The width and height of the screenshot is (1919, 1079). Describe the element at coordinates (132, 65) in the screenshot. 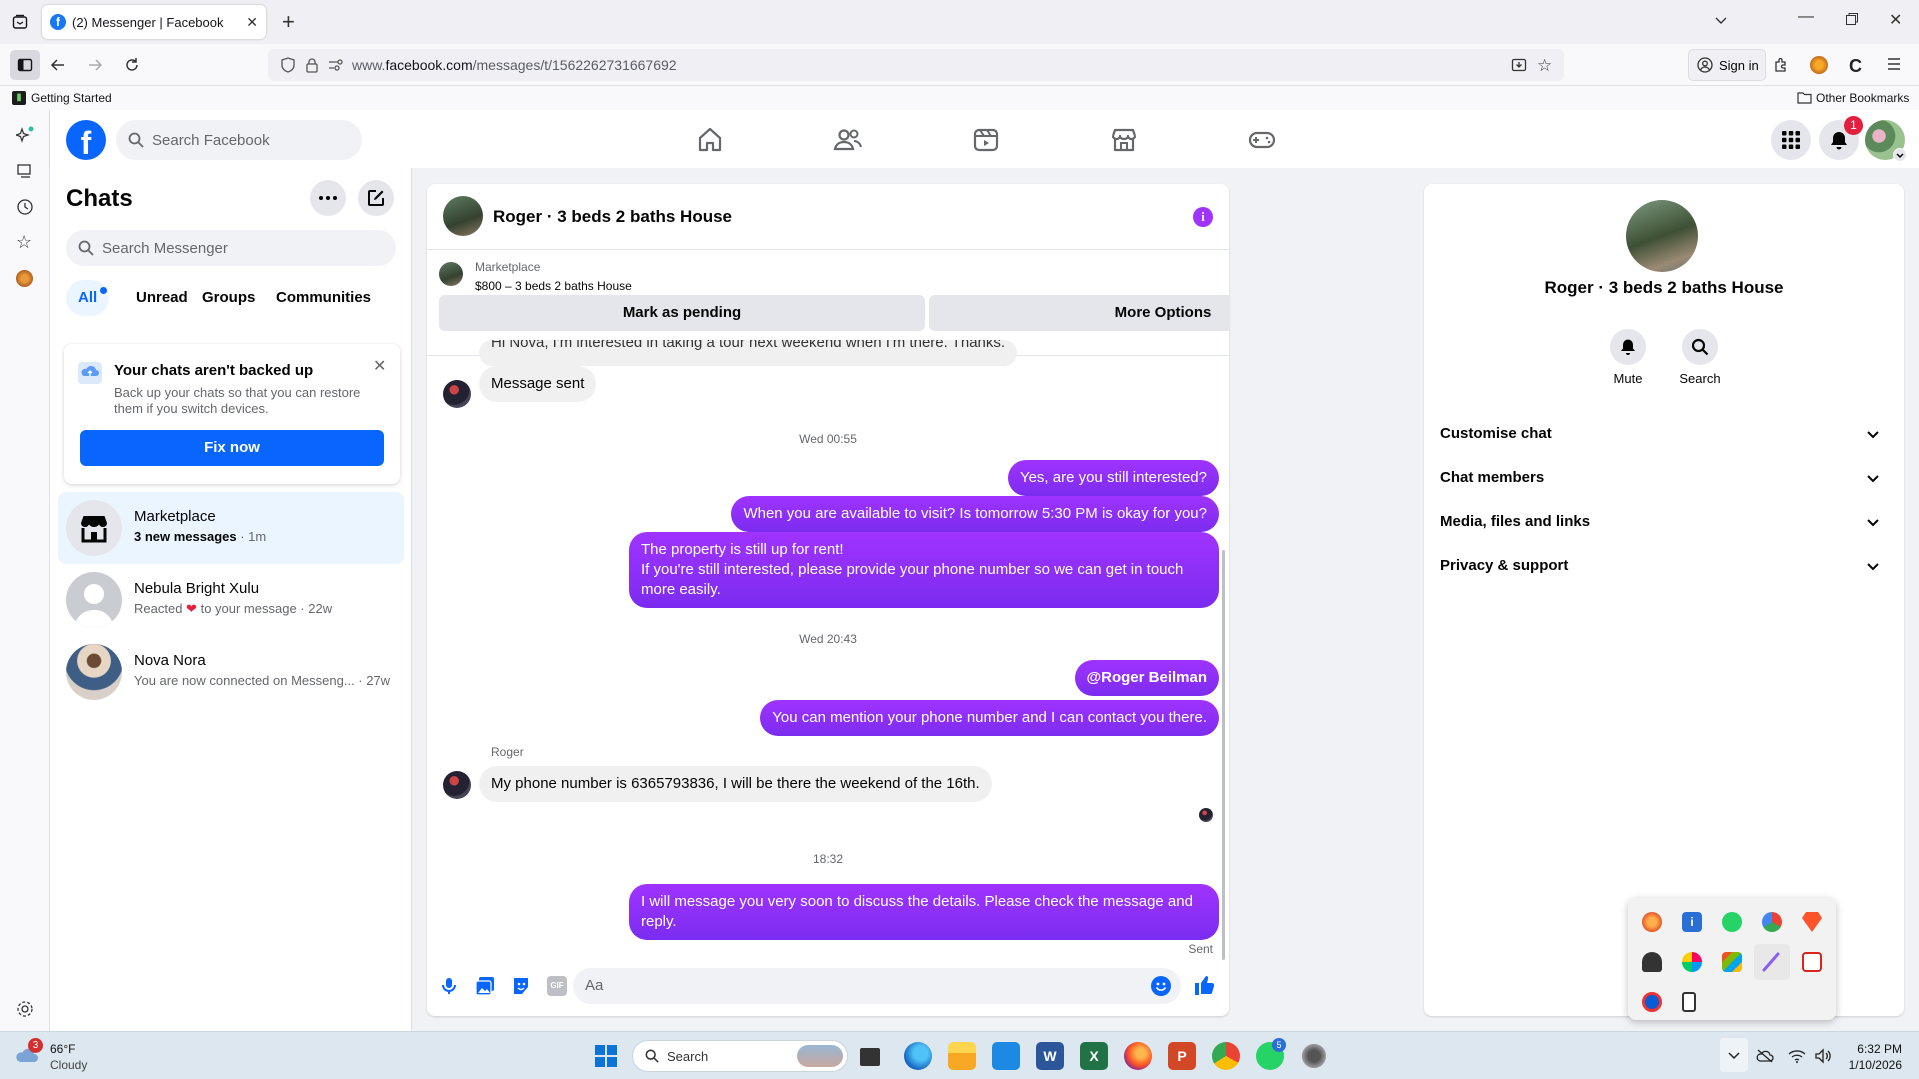

I see `reload-icon` at that location.